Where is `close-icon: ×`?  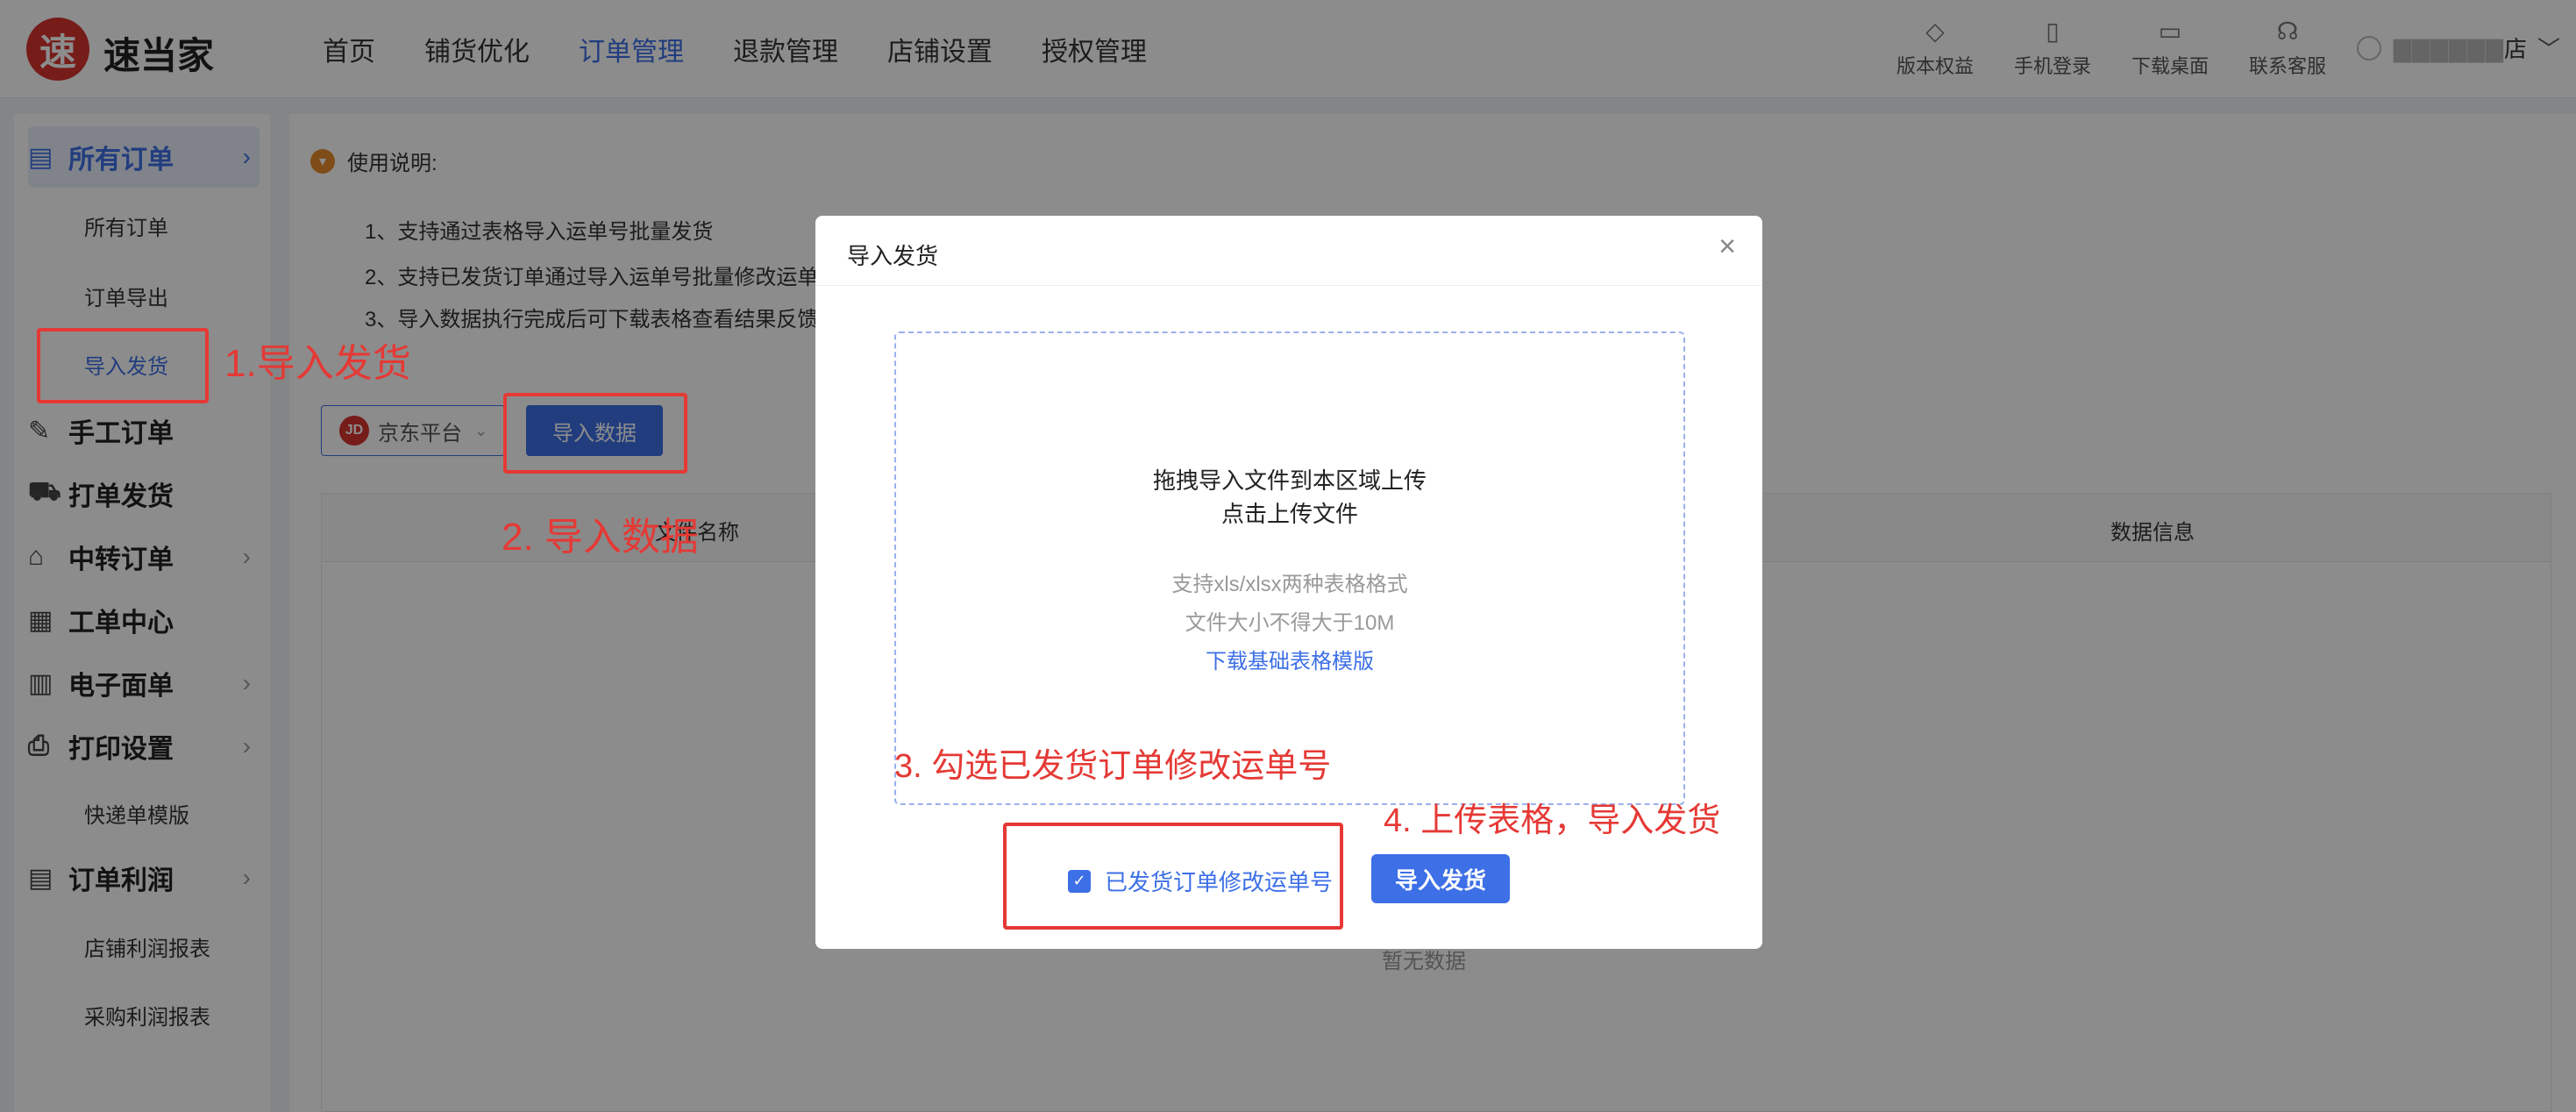 close-icon: × is located at coordinates (1727, 247).